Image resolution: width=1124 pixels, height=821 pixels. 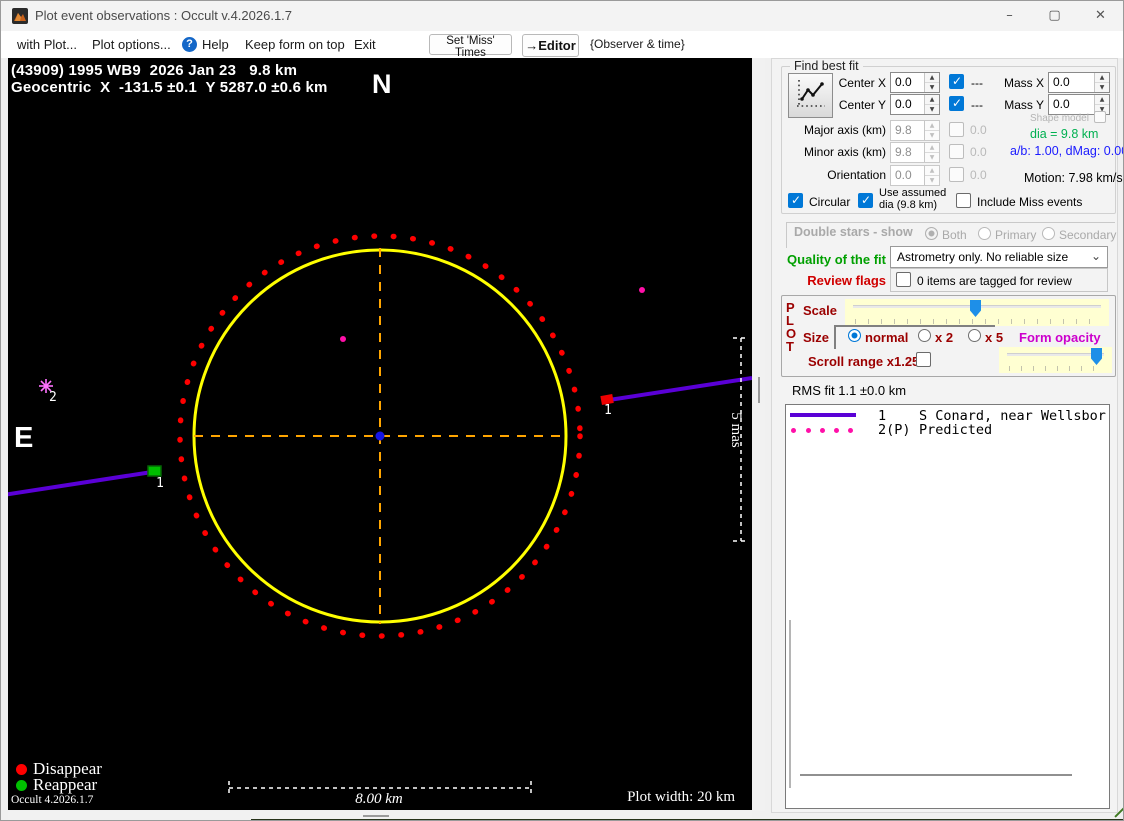 I want to click on form-opacity-slider-ticks, so click(x=1056, y=368).